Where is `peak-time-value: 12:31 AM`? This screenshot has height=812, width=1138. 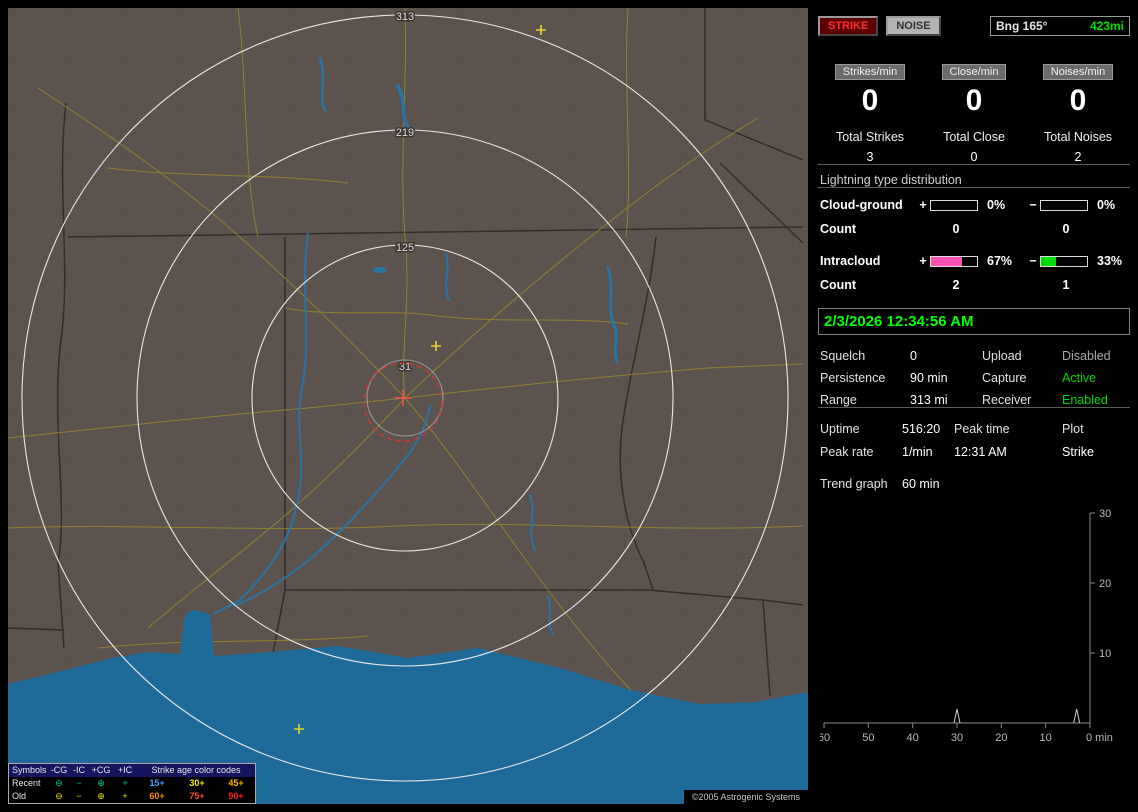
peak-time-value: 12:31 AM is located at coordinates (980, 452).